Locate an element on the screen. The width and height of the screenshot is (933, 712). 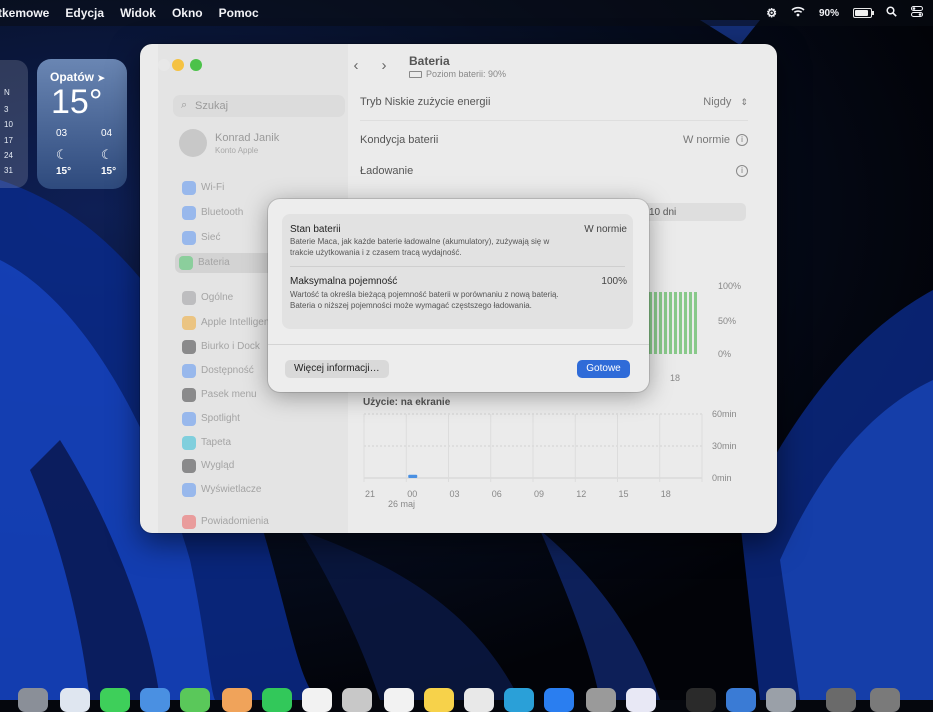
facetime-icon is located at coordinates (277, 700).